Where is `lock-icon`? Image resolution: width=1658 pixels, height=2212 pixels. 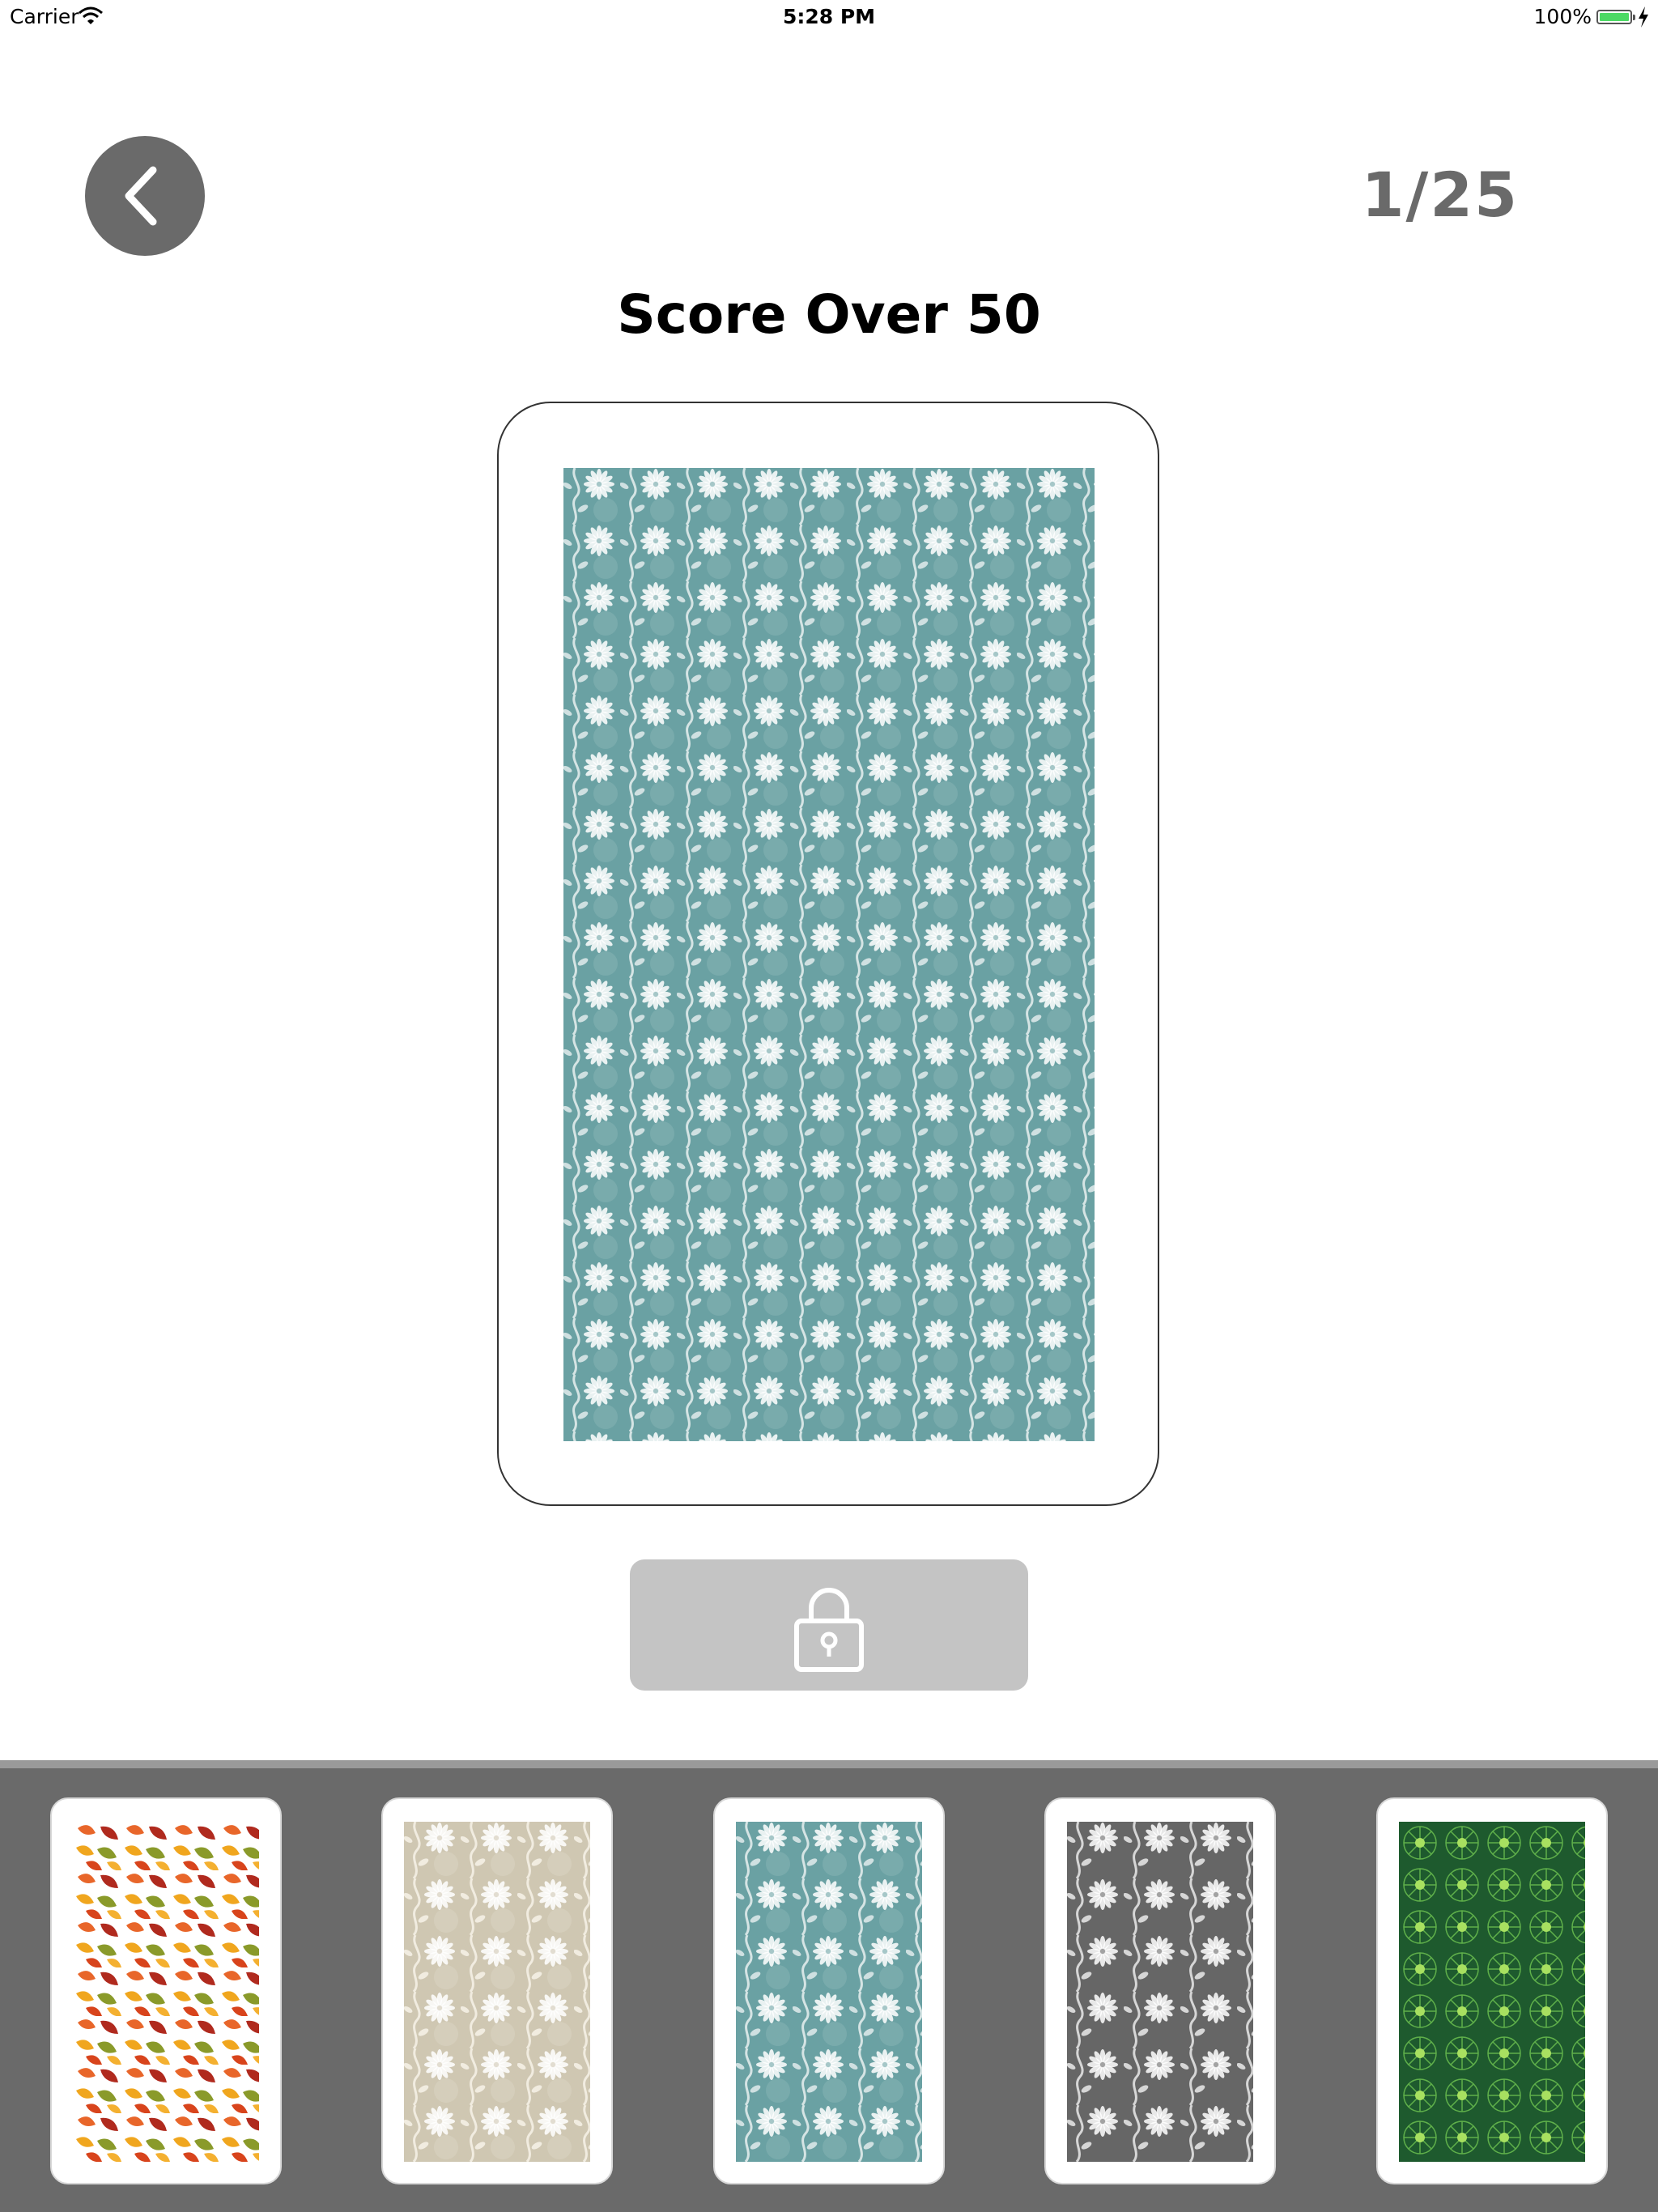
lock-icon is located at coordinates (829, 1630).